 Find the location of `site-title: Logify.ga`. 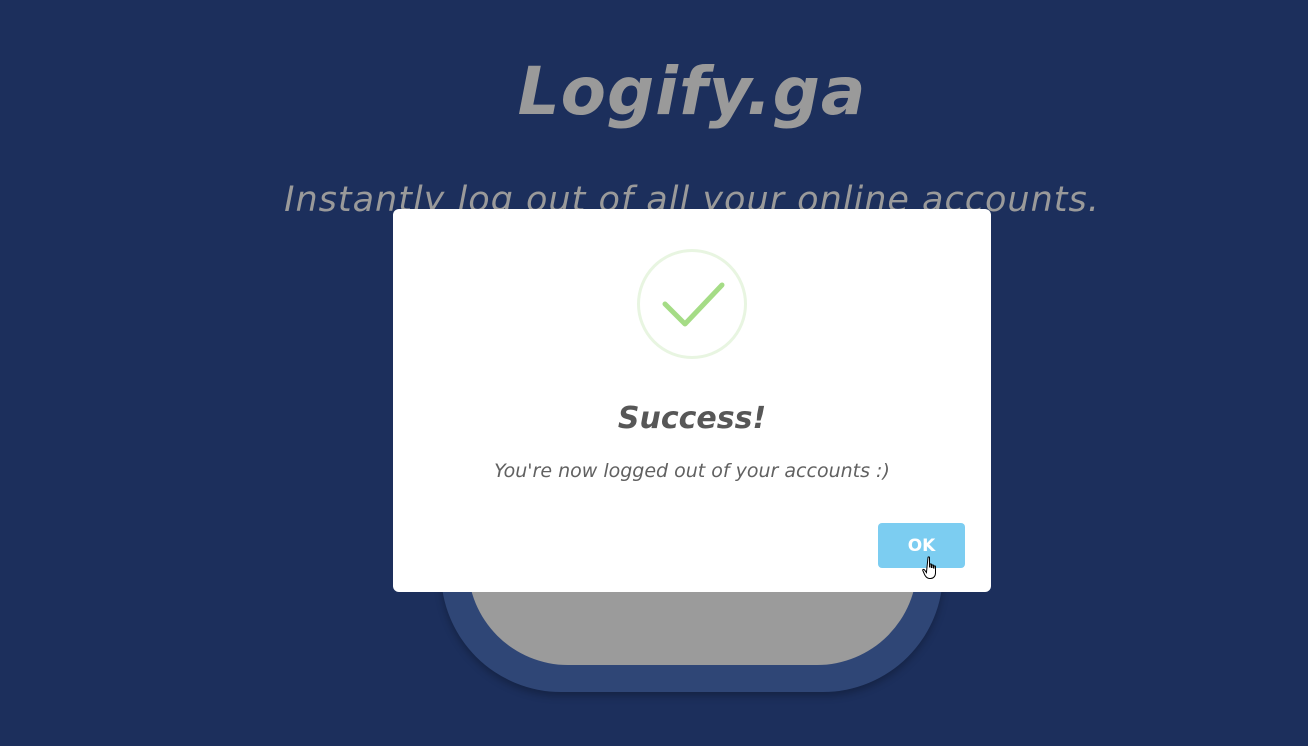

site-title: Logify.ga is located at coordinates (692, 91).